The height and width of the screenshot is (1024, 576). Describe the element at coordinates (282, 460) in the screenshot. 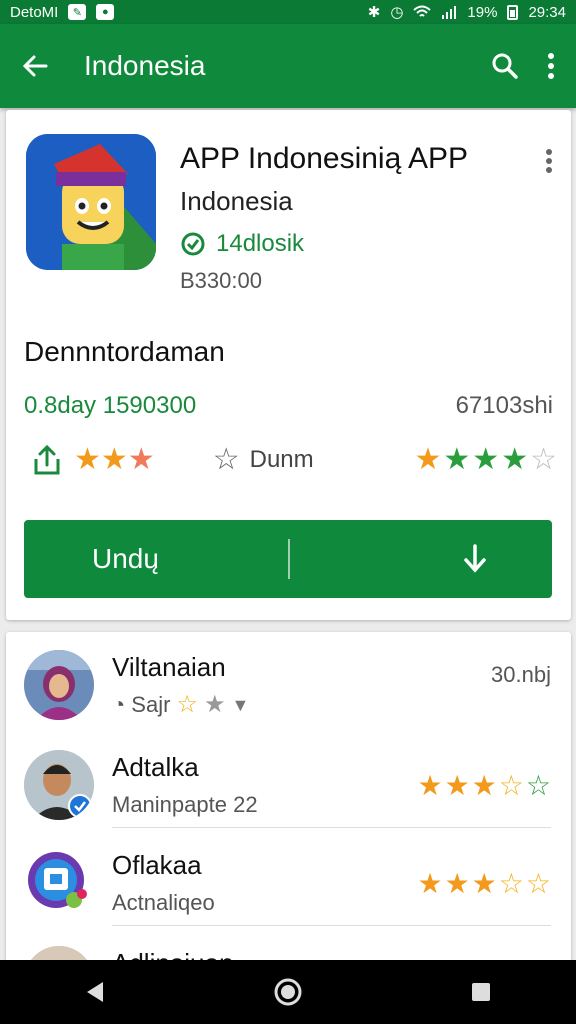

I see `rate-label: Dunm` at that location.